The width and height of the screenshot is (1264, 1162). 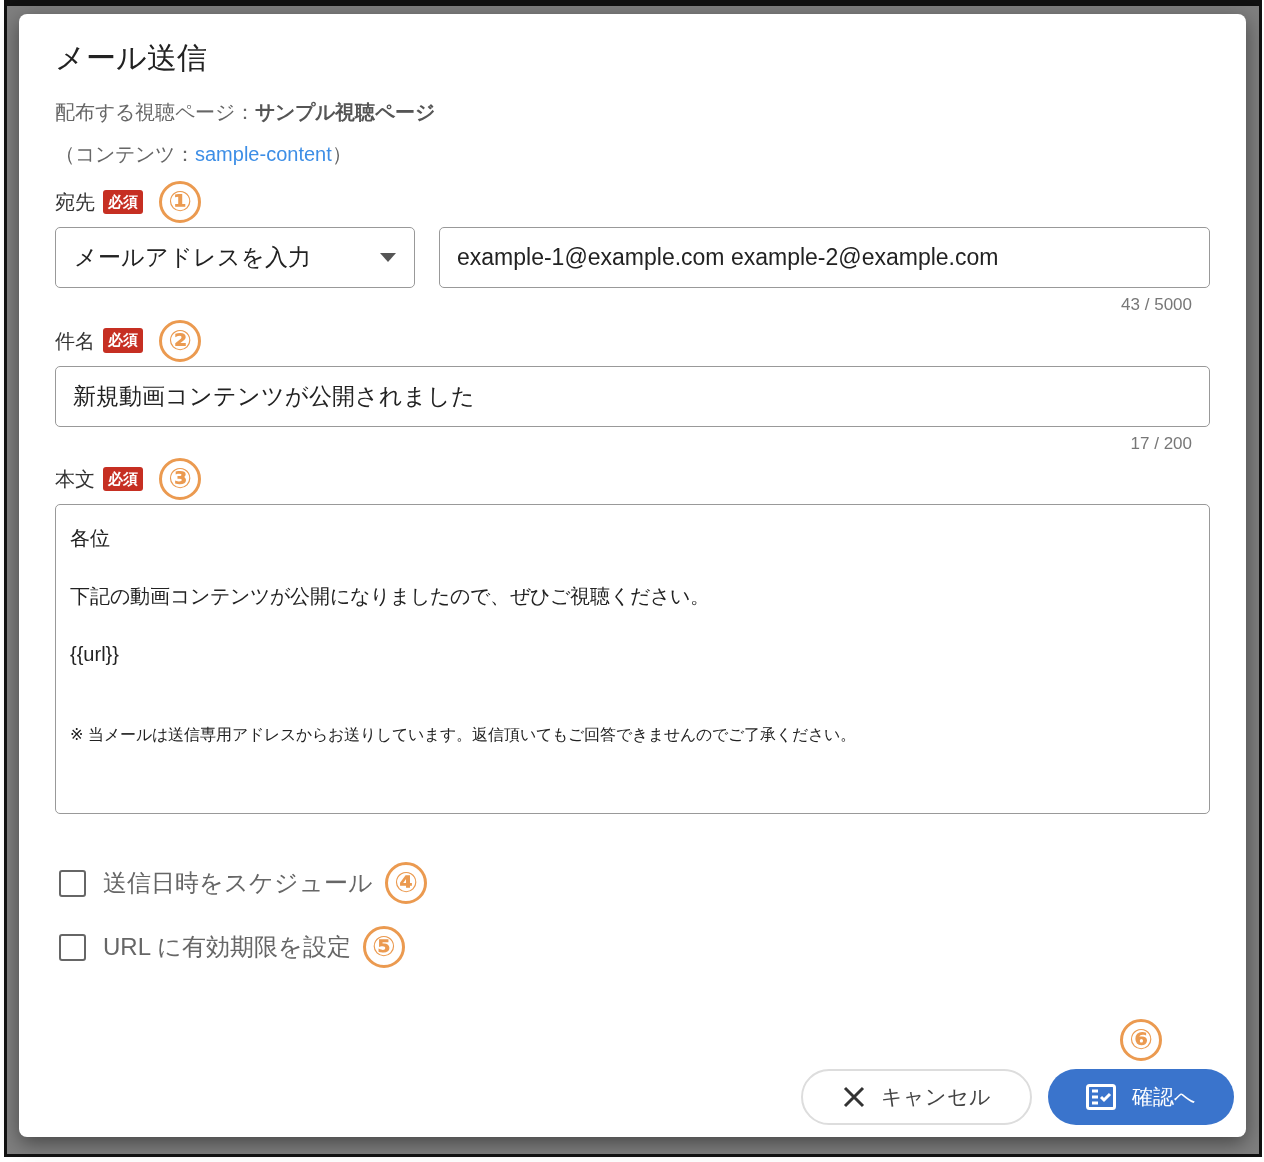 What do you see at coordinates (341, 154) in the screenshot?
I see `content-info-text: ）` at bounding box center [341, 154].